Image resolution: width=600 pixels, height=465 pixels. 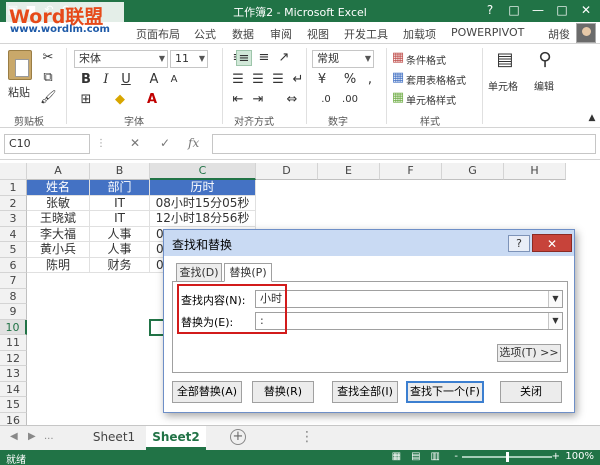 I want to click on row-header: 9, so click(x=13, y=312).